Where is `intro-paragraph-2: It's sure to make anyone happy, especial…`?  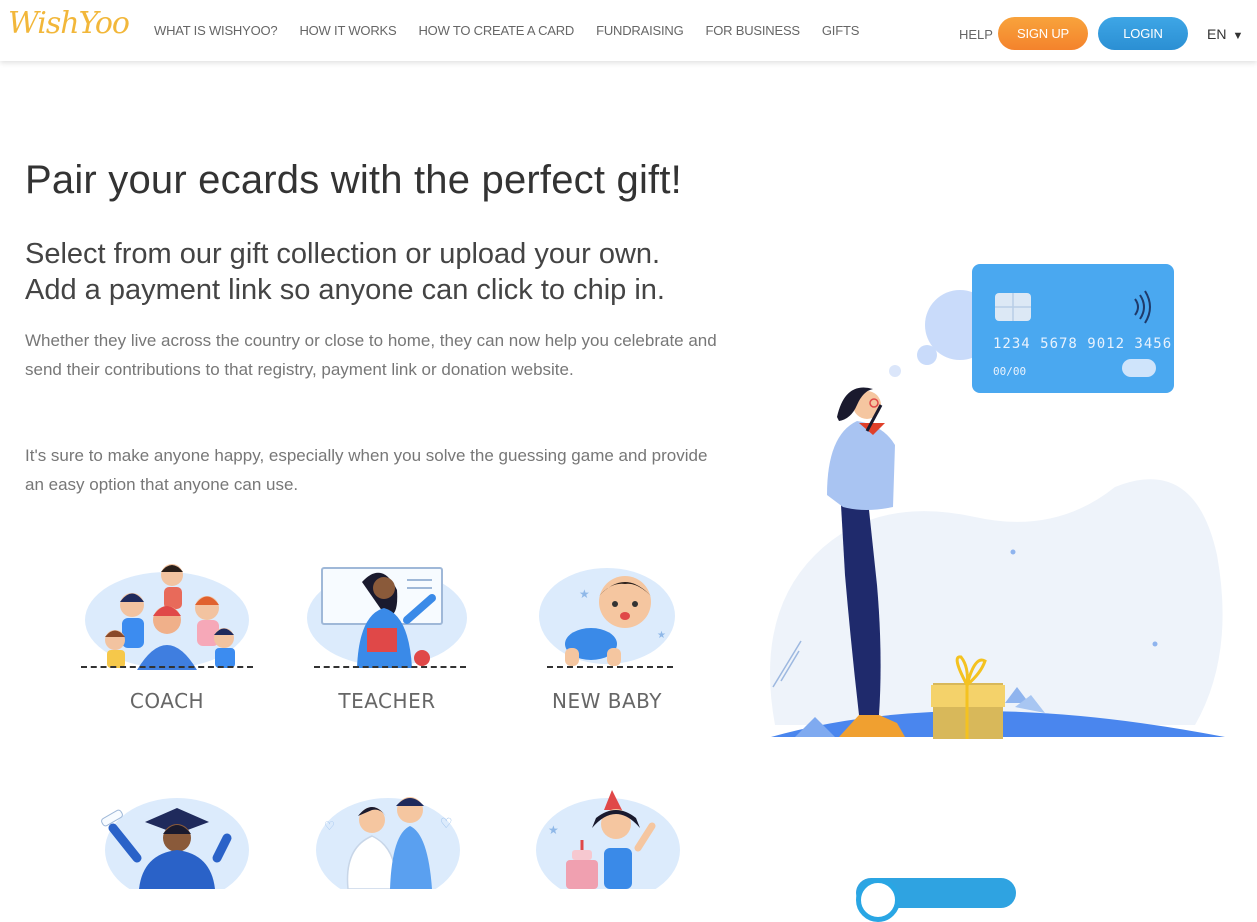 intro-paragraph-2: It's sure to make anyone happy, especial… is located at coordinates (366, 470).